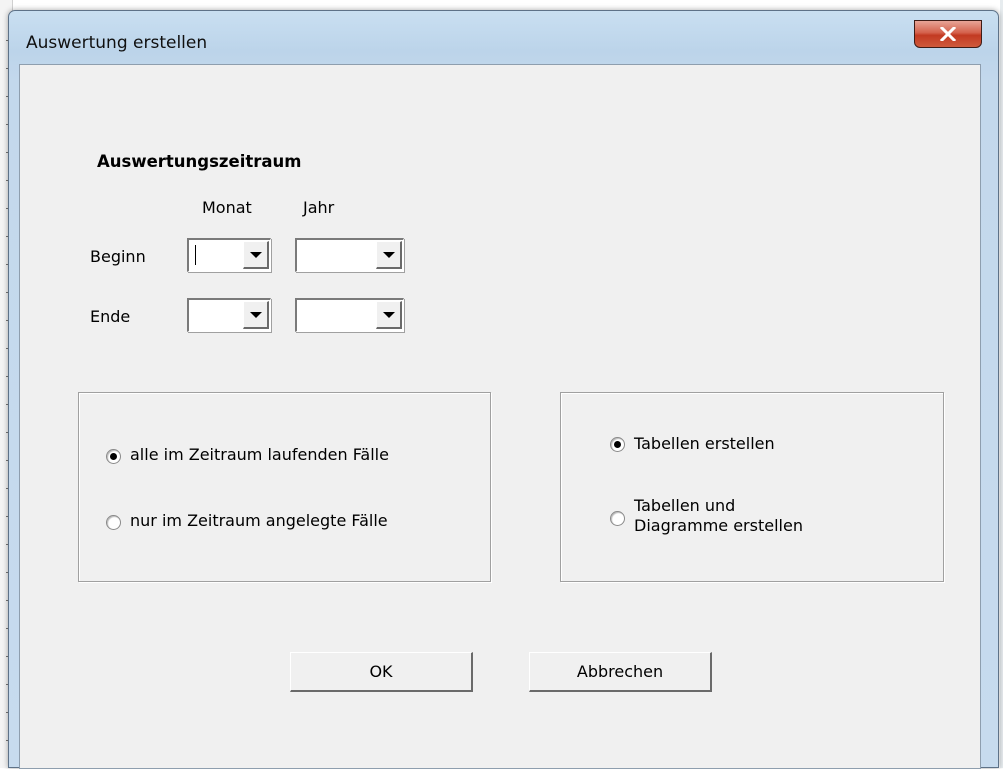  What do you see at coordinates (199, 161) in the screenshot?
I see `period-heading: Auswertungszeitraum` at bounding box center [199, 161].